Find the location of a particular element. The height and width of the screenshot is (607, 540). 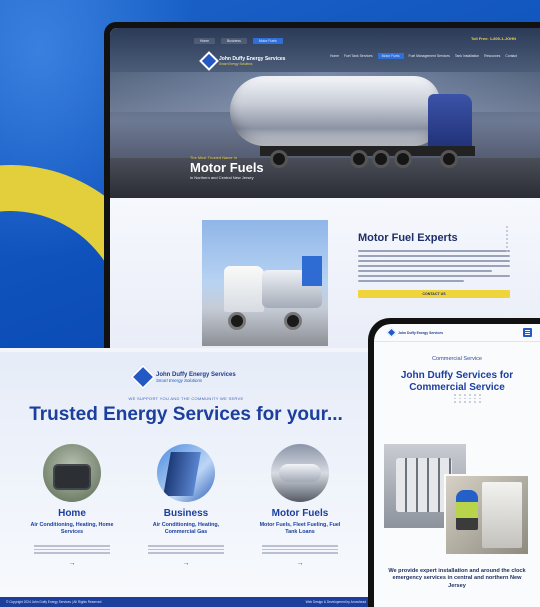

card-subtitle: Air Conditioning, Heating, Home Services is located at coordinates (72, 528).